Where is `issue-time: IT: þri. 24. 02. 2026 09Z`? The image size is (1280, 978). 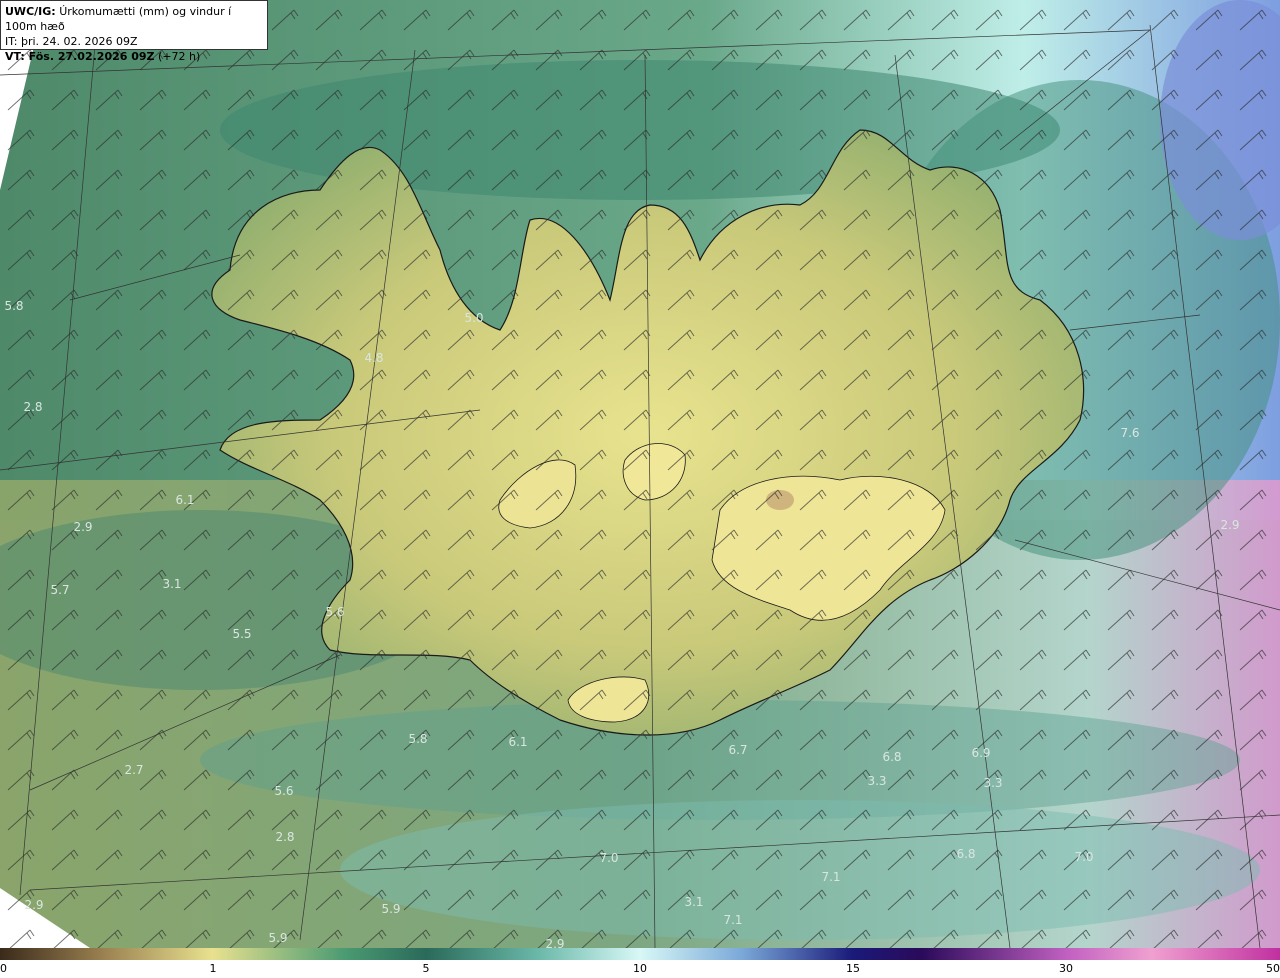
issue-time: IT: þri. 24. 02. 2026 09Z is located at coordinates (71, 41).